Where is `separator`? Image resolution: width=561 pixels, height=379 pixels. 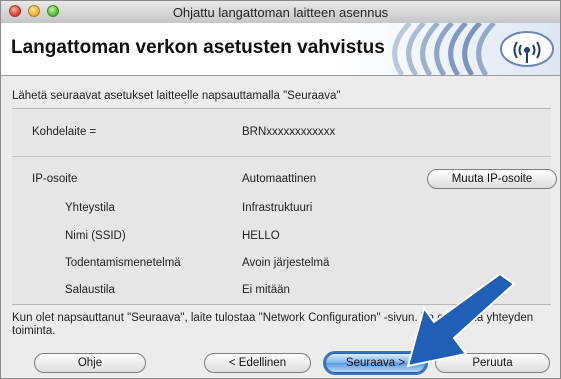 separator is located at coordinates (281, 156).